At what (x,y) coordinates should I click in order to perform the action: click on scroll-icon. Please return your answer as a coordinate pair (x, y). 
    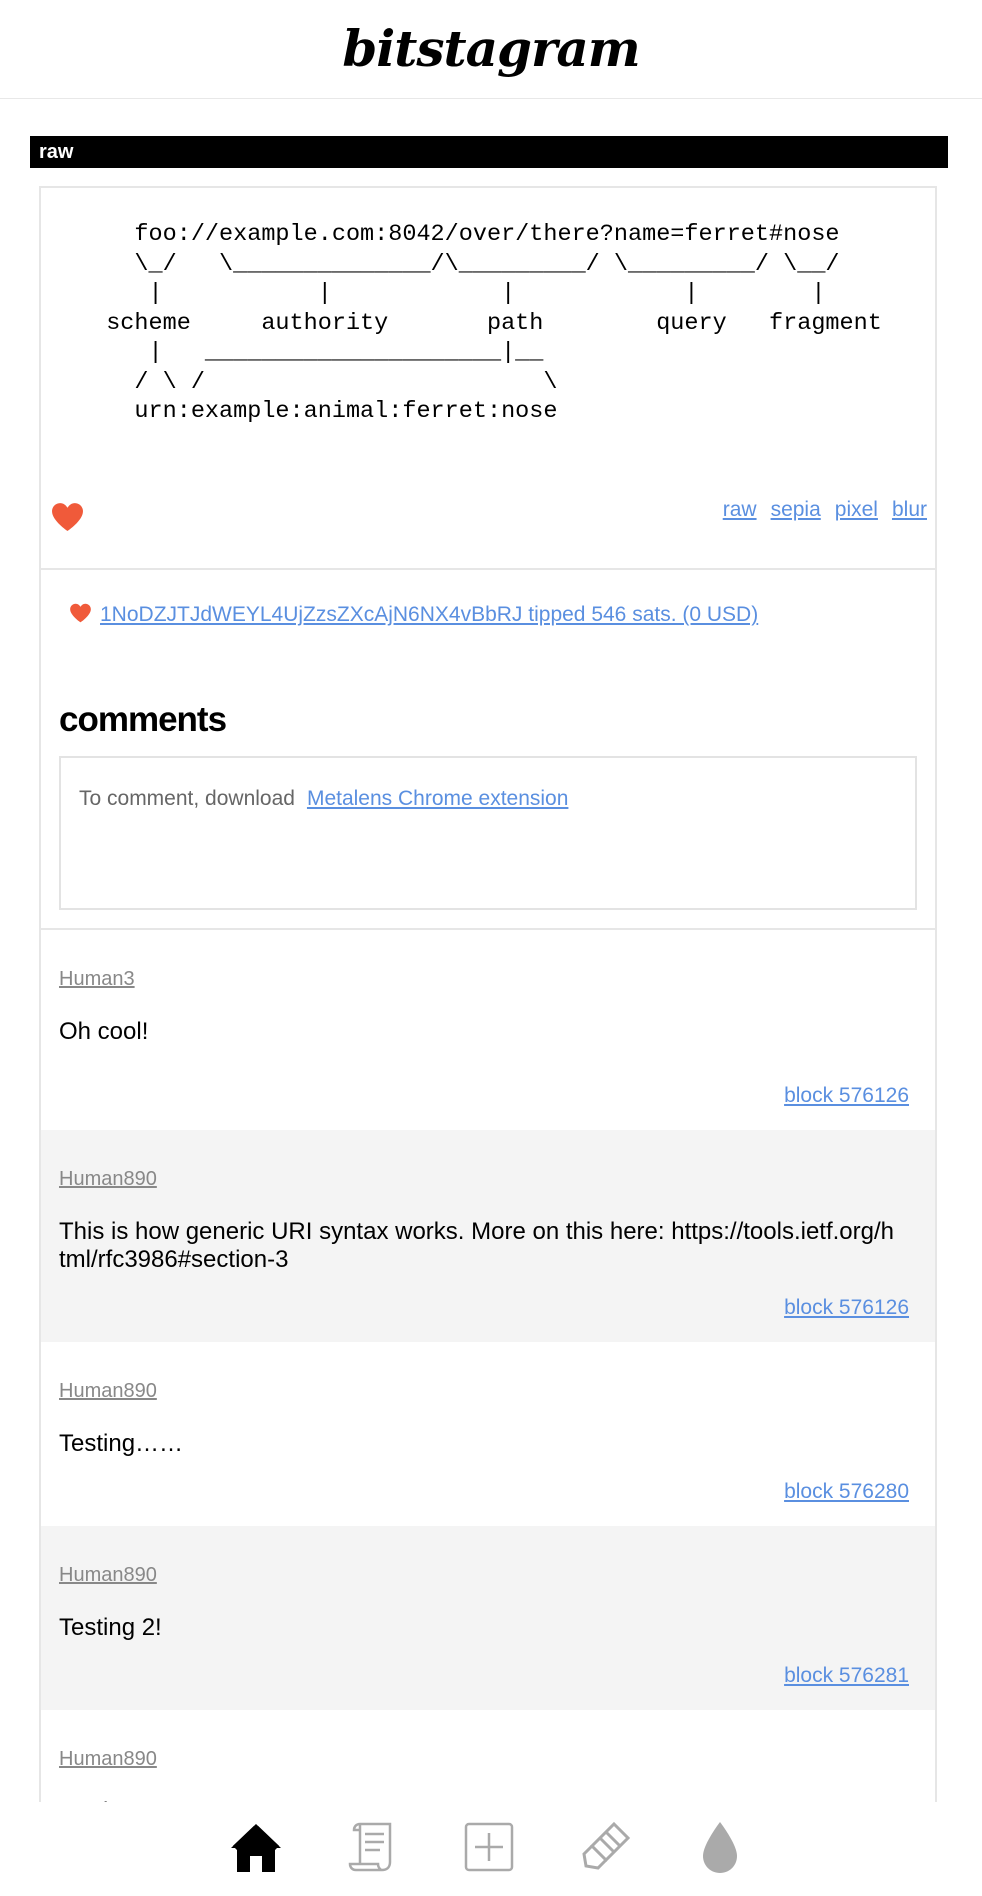
    Looking at the image, I should click on (373, 1847).